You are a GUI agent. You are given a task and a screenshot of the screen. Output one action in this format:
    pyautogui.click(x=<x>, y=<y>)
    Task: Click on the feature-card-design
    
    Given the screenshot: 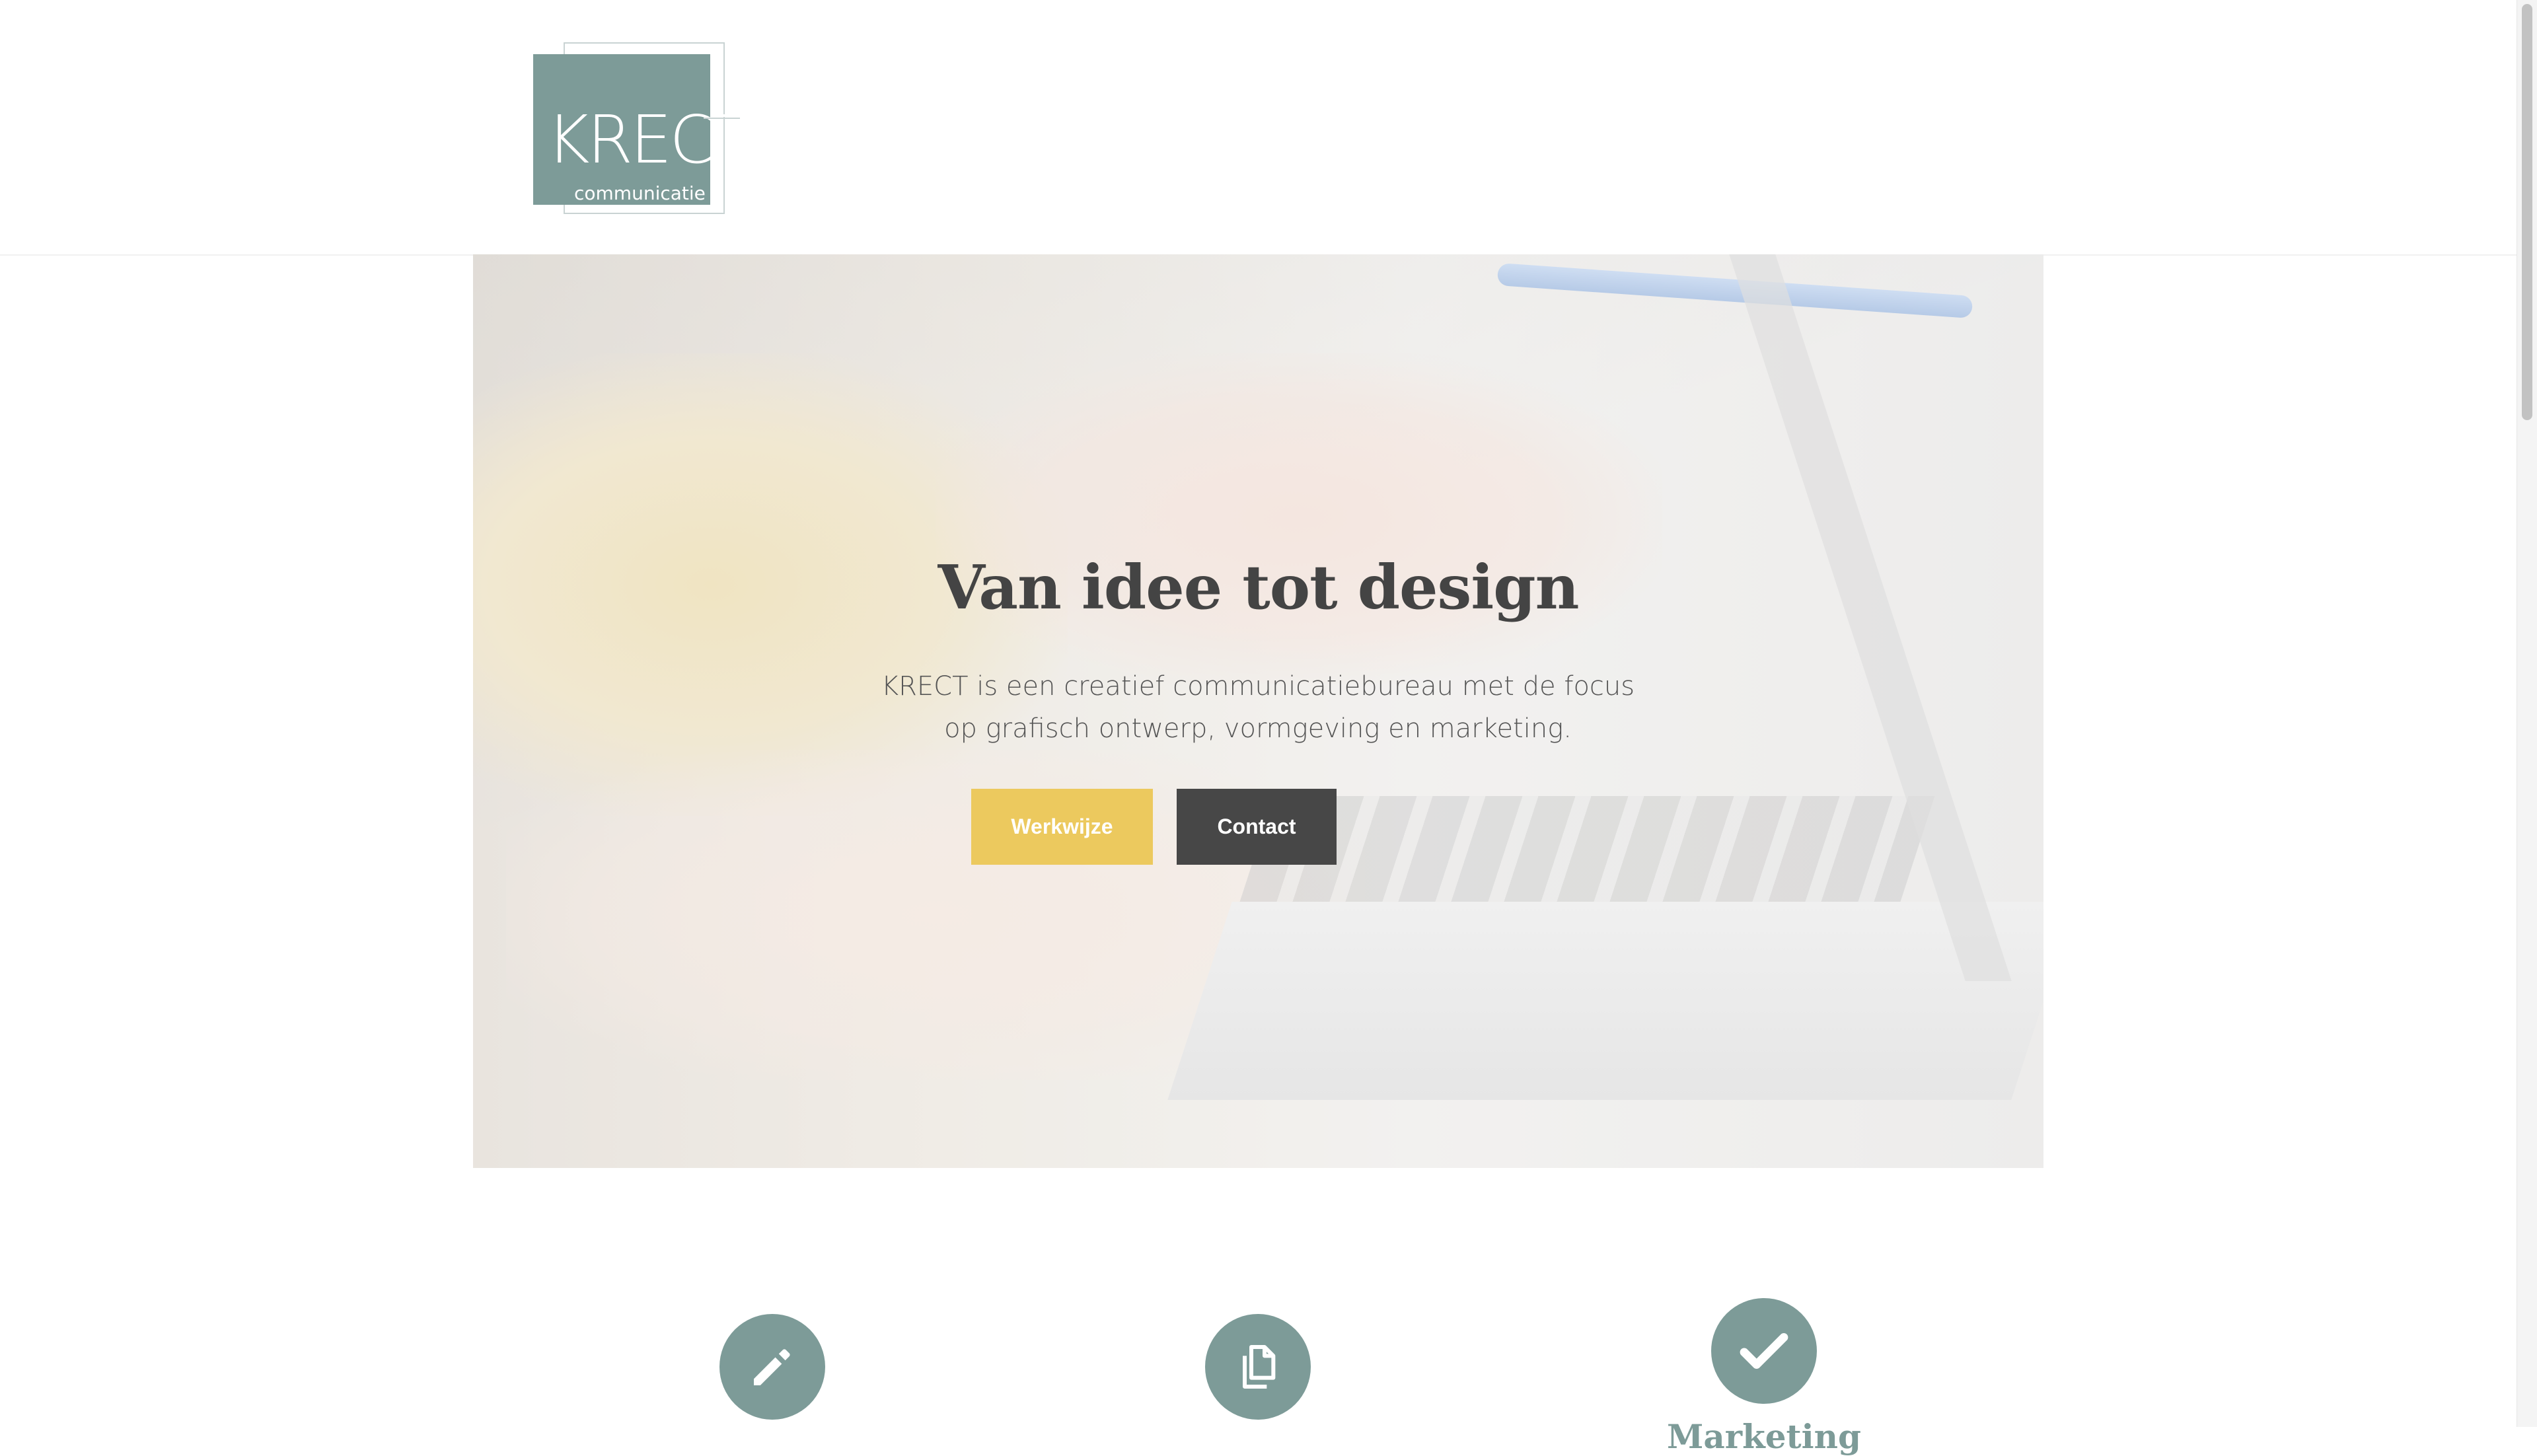 What is the action you would take?
    pyautogui.click(x=772, y=1367)
    